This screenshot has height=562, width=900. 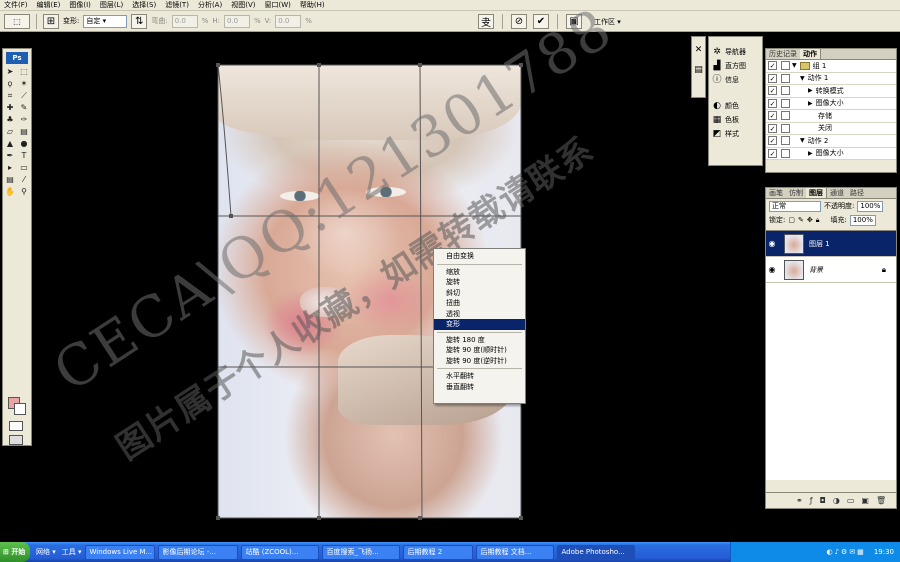 I want to click on standard-mode-button, so click(x=16, y=426).